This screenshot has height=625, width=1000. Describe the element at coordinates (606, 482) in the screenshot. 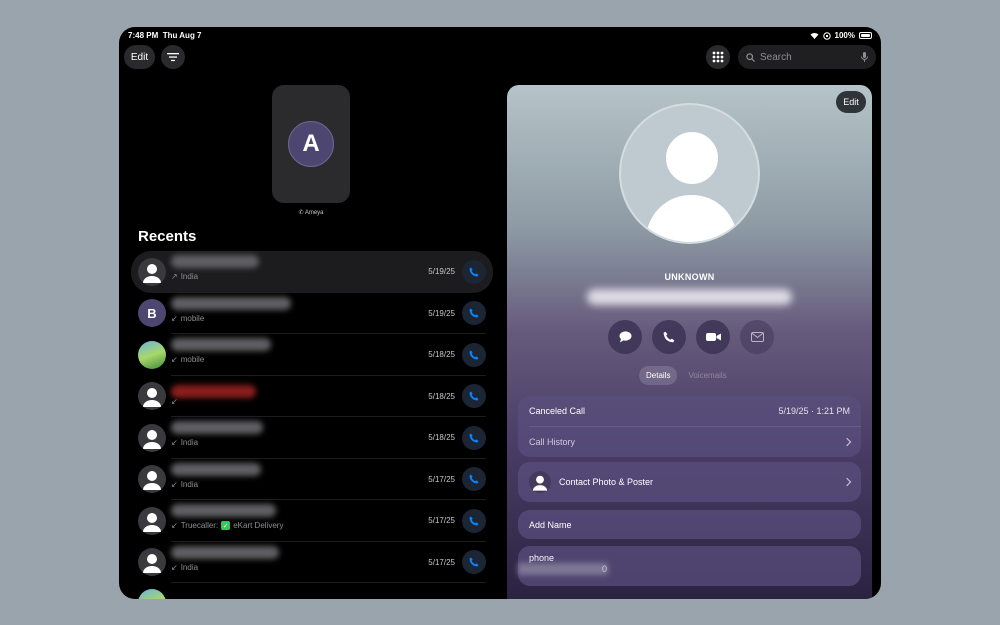

I see `photo-poster-label: Contact Photo & Poster` at that location.